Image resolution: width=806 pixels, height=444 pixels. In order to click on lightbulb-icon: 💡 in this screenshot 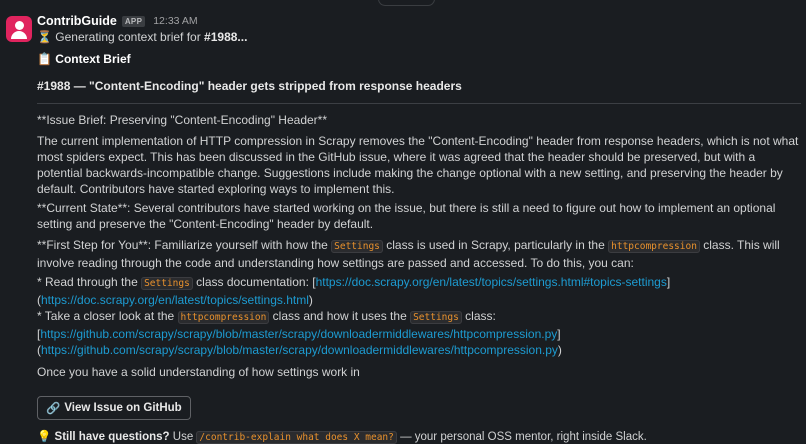, I will do `click(44, 436)`.